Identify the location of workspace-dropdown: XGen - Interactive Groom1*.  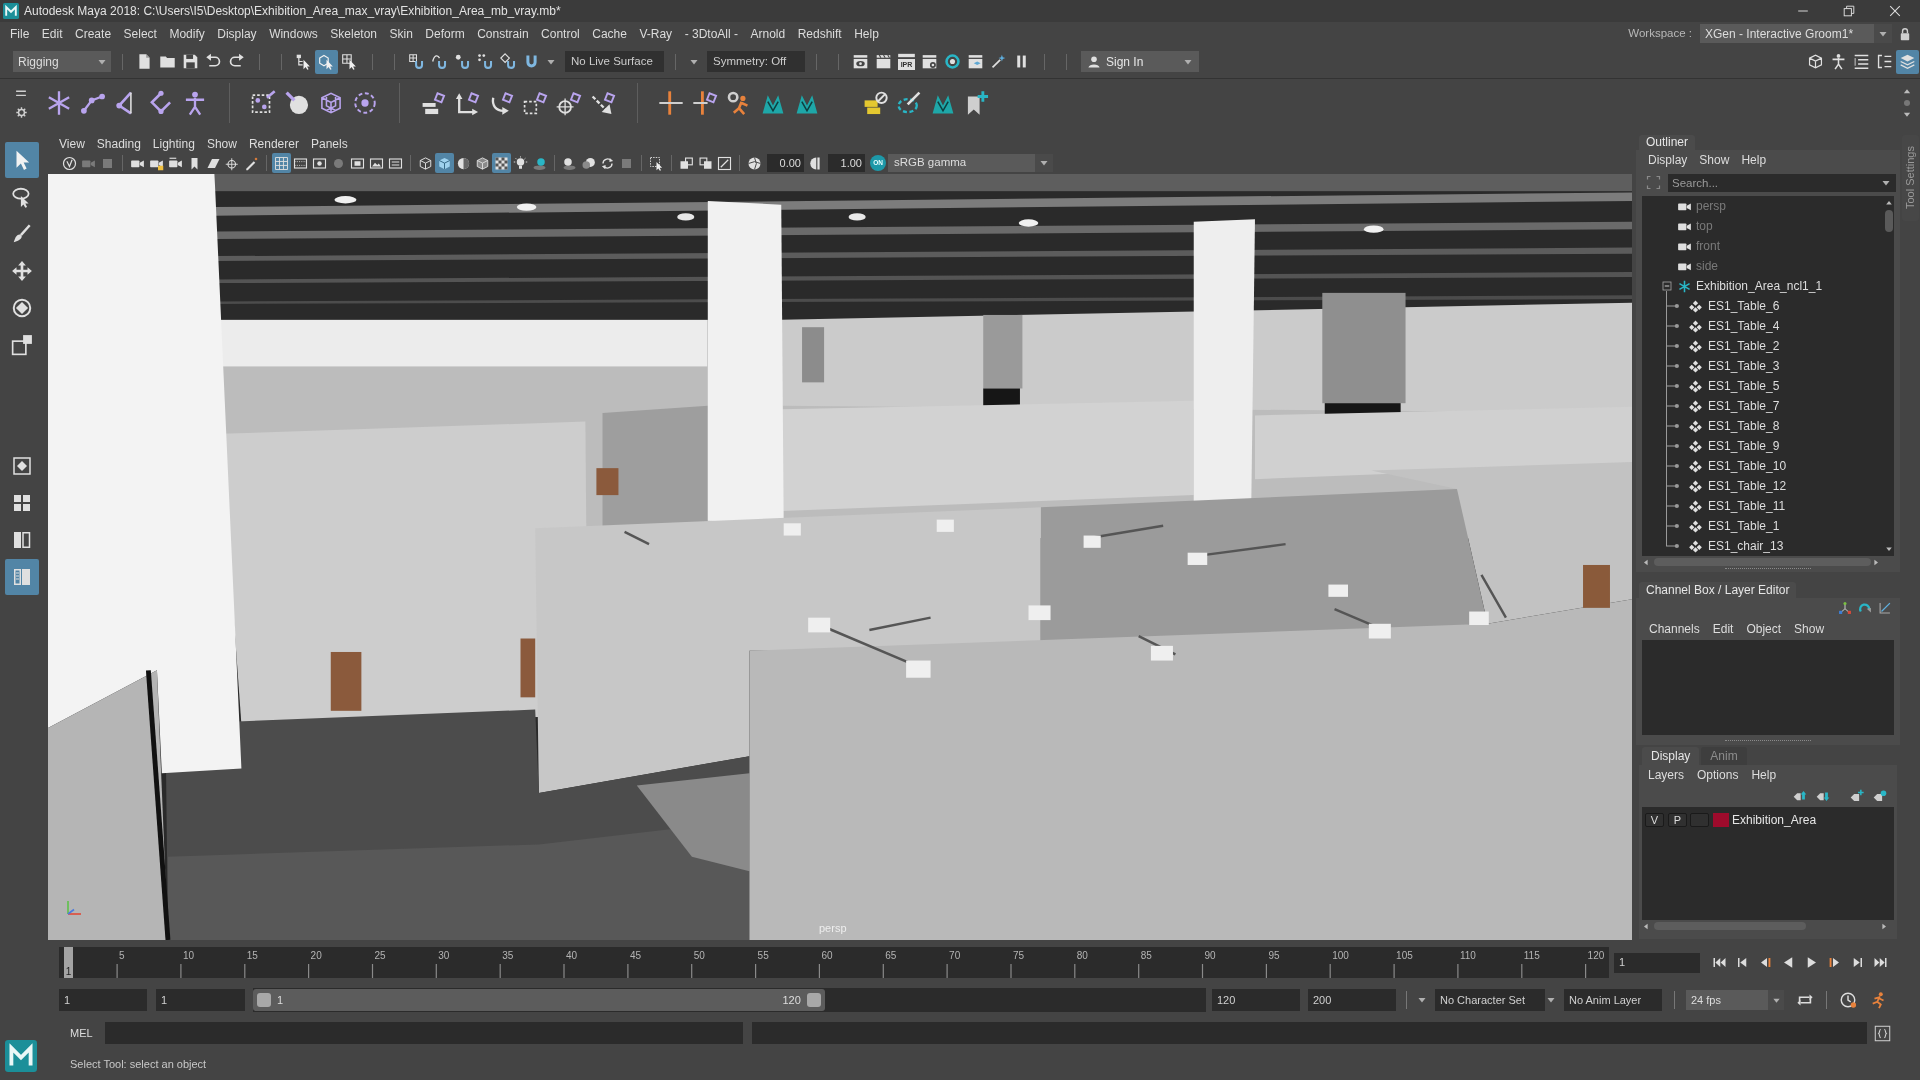
(1796, 33).